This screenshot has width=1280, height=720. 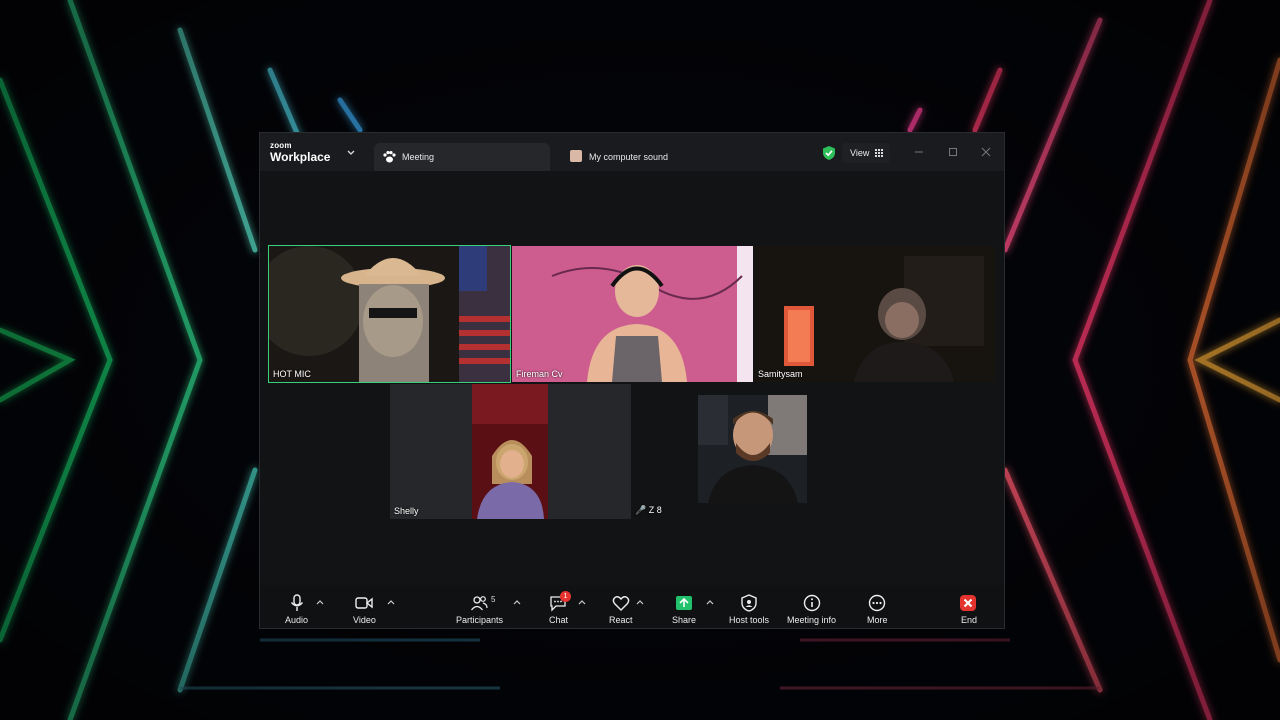 I want to click on end-label: End, so click(x=969, y=620).